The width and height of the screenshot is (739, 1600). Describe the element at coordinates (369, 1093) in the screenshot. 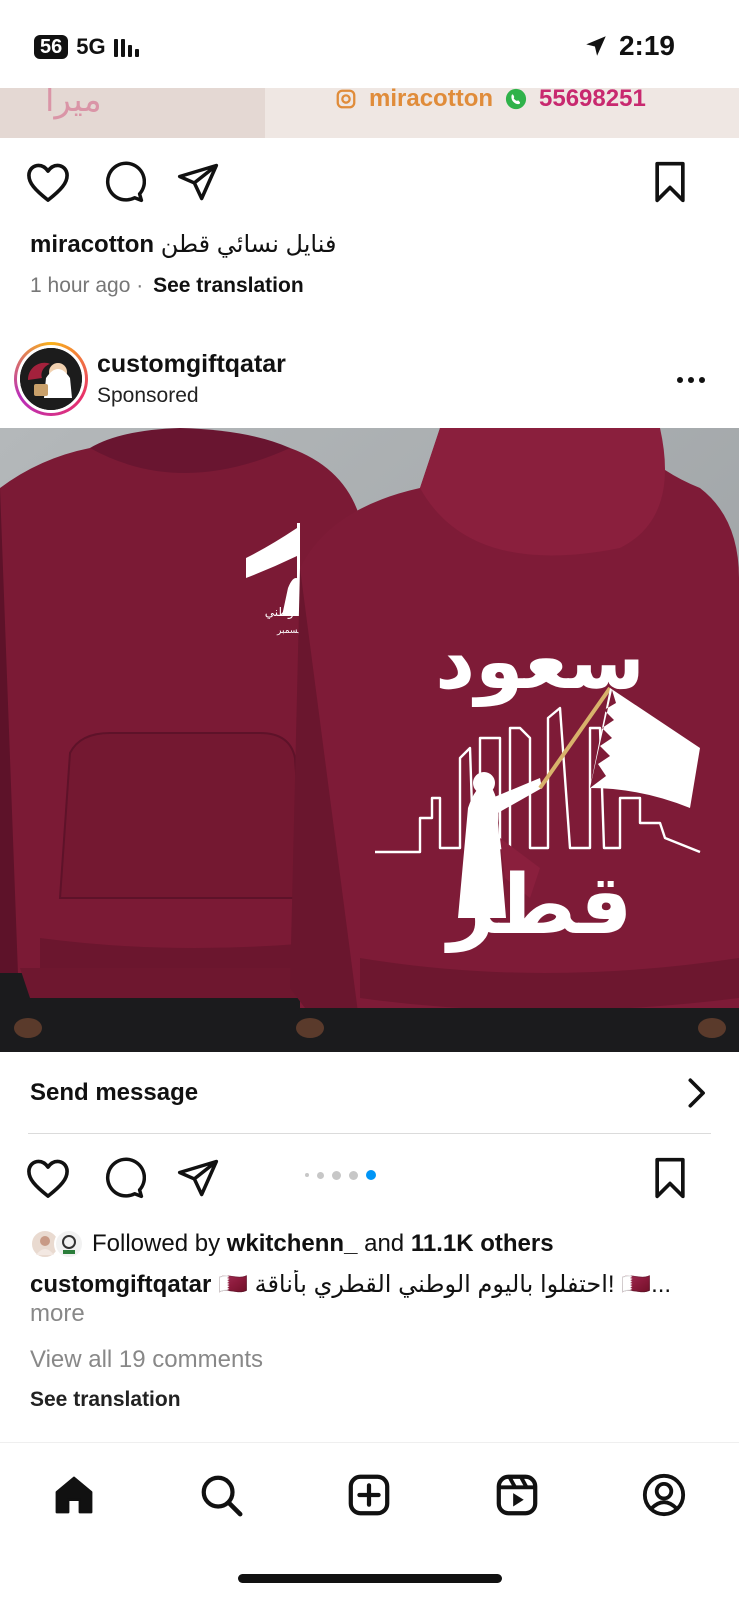

I see `send-message-row: Send message` at that location.